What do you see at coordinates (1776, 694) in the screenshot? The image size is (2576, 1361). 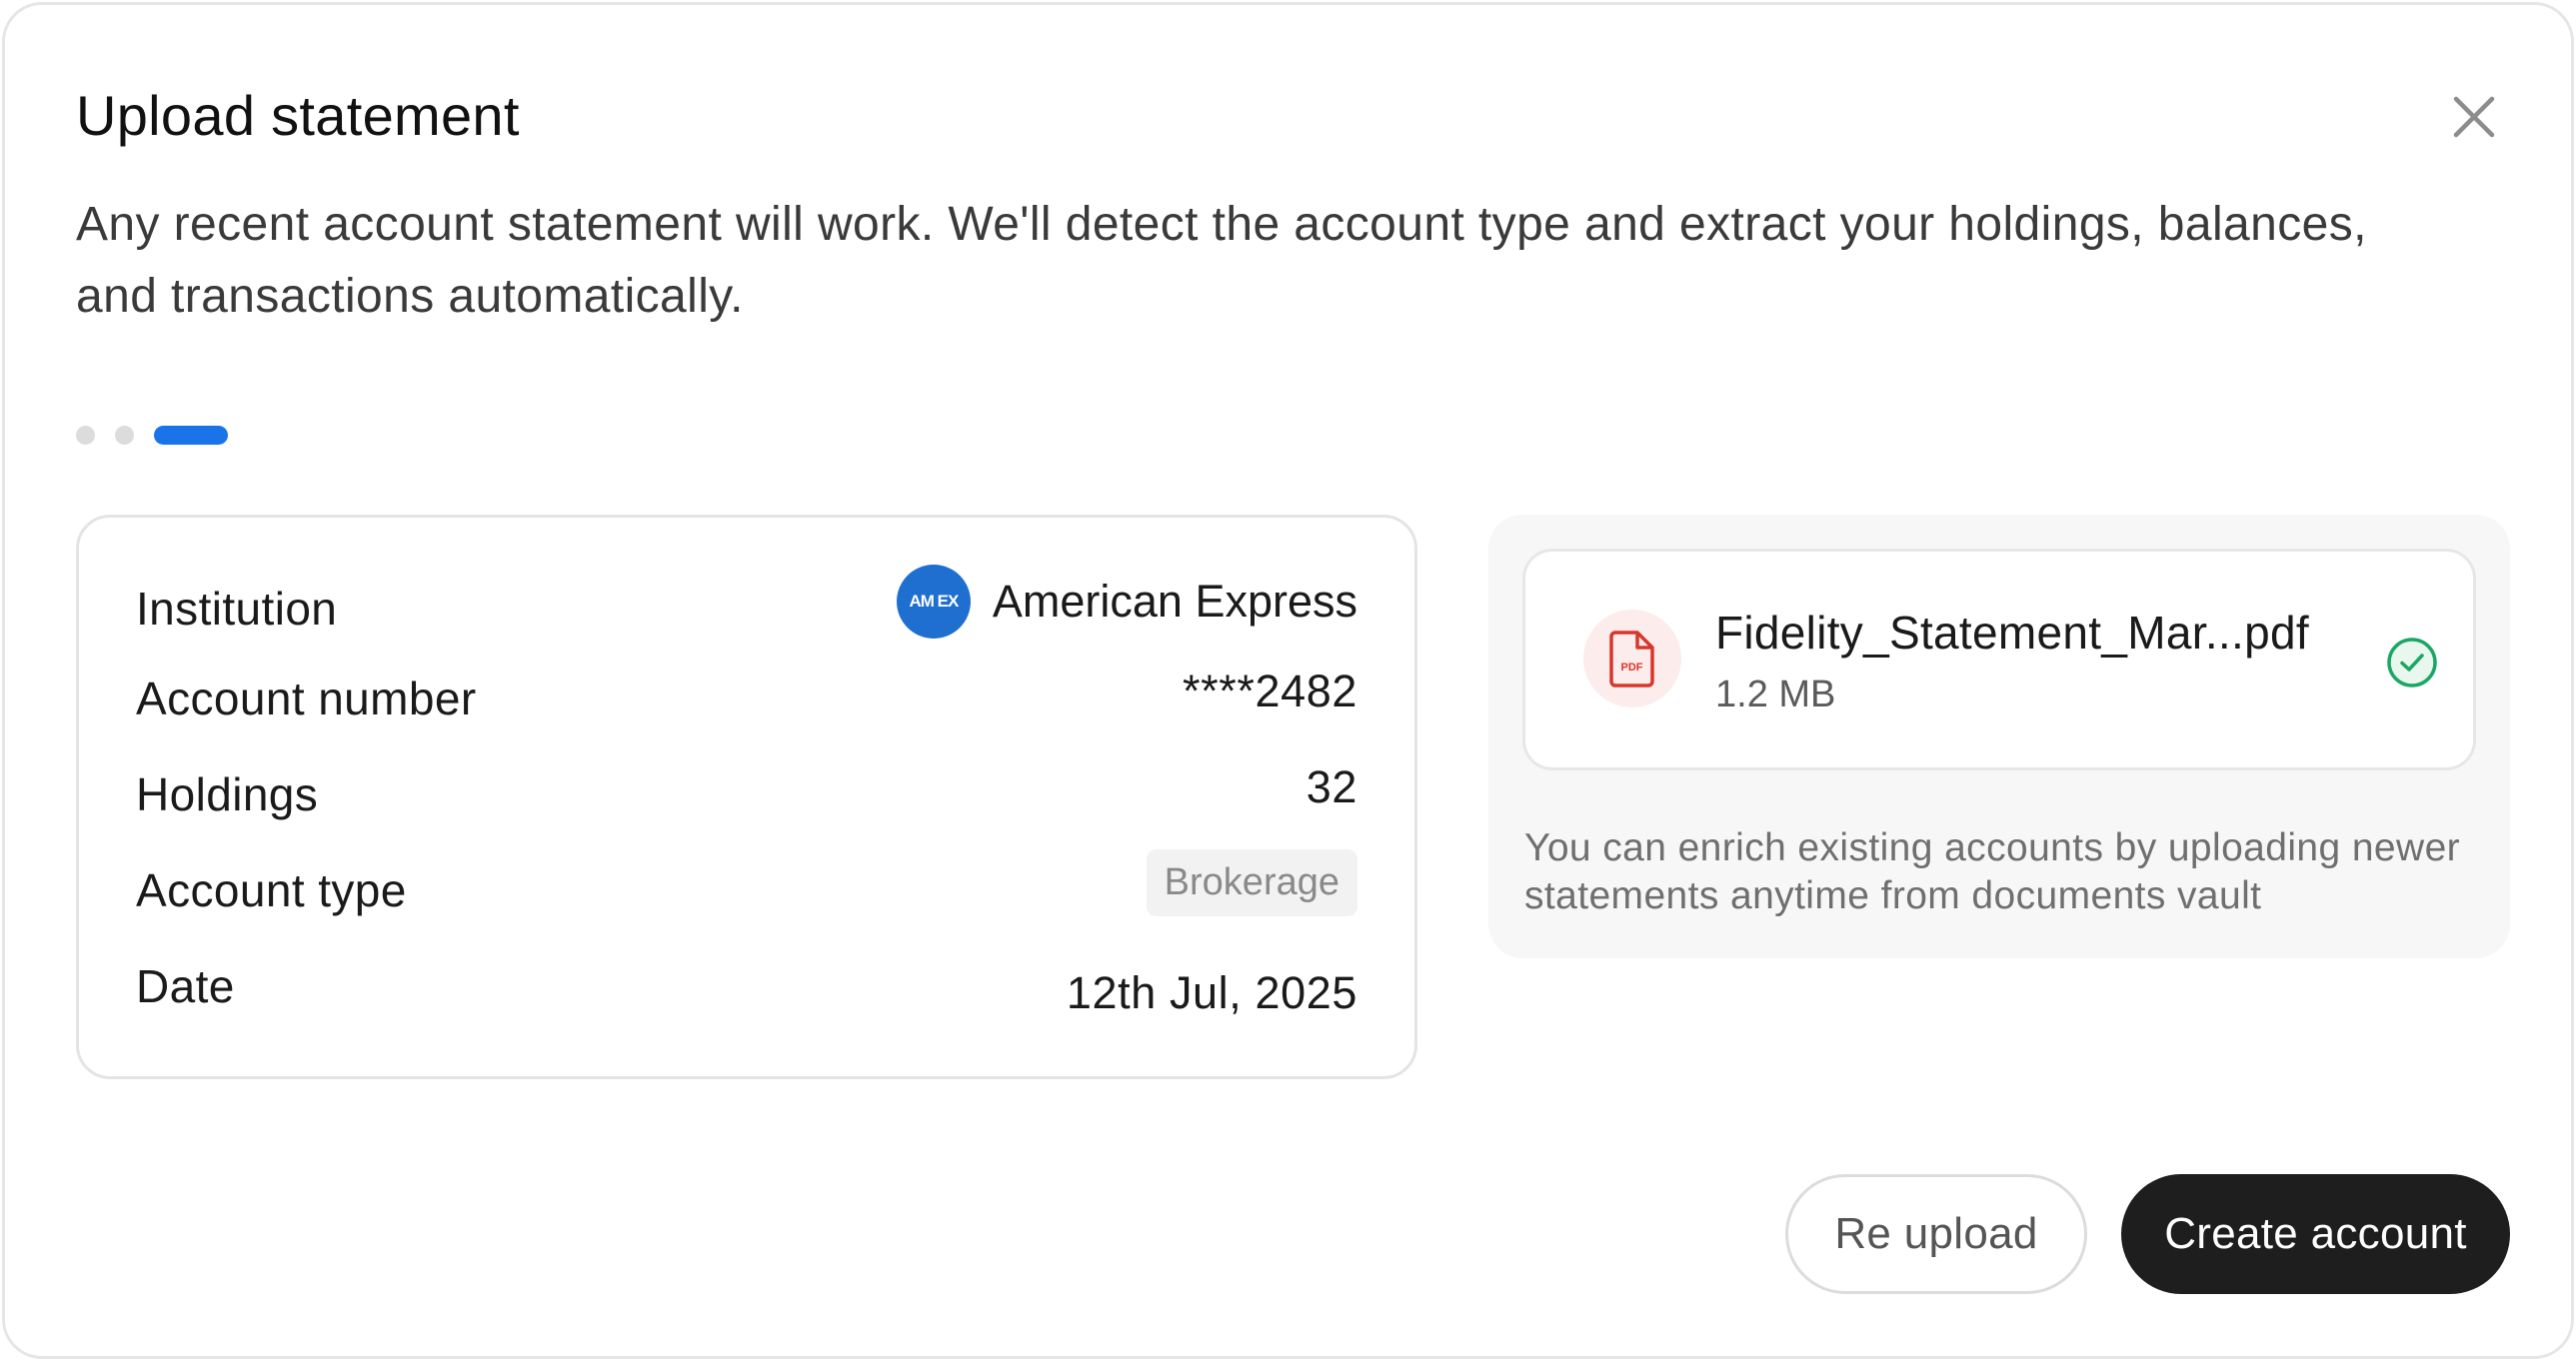 I see `file-size: 1.2 MB` at bounding box center [1776, 694].